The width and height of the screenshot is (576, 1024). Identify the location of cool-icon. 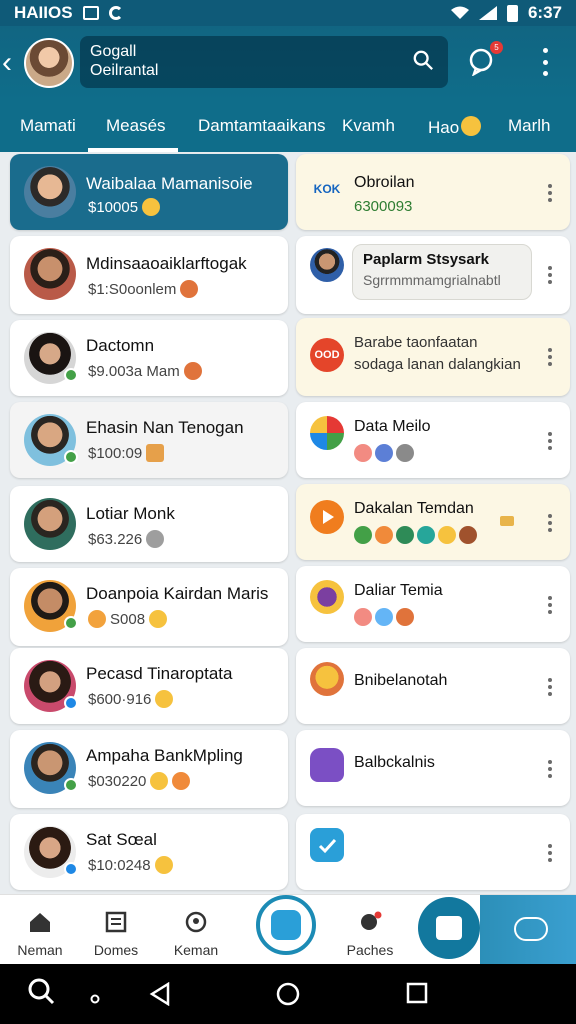
(384, 453).